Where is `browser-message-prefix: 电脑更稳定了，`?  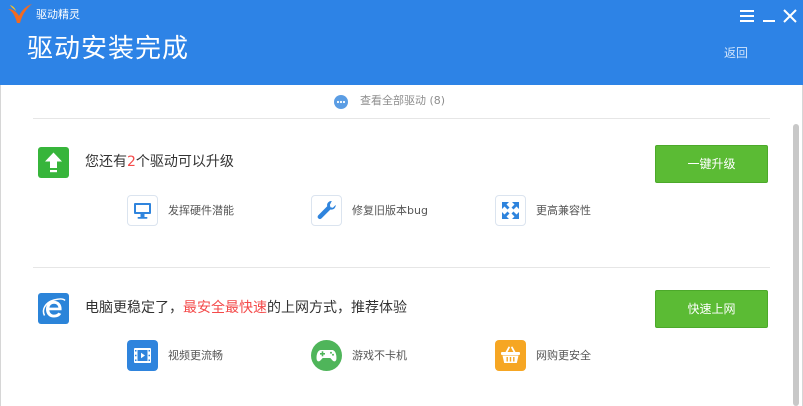 browser-message-prefix: 电脑更稳定了， is located at coordinates (134, 308).